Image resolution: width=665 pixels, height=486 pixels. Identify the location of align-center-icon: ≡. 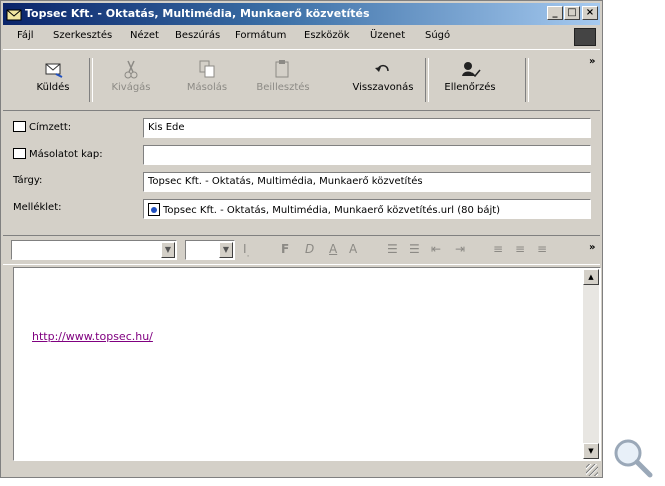
(520, 249).